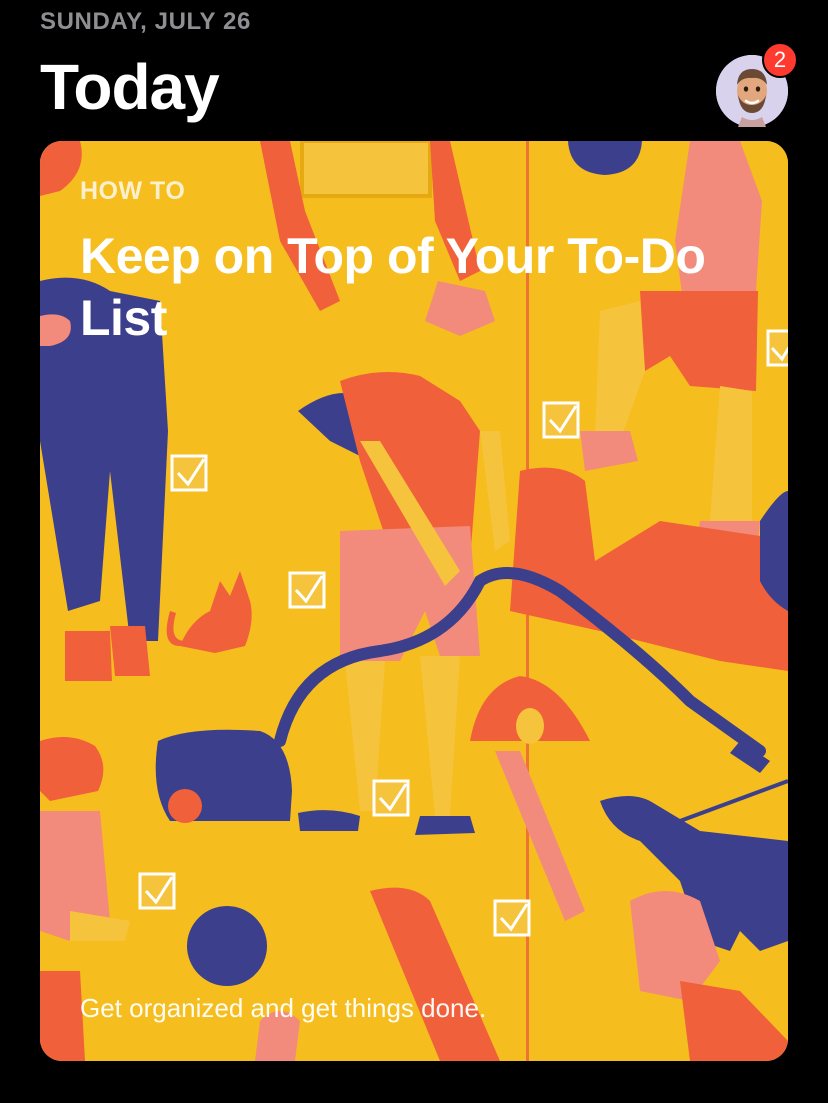  I want to click on page-title: Today, so click(130, 87).